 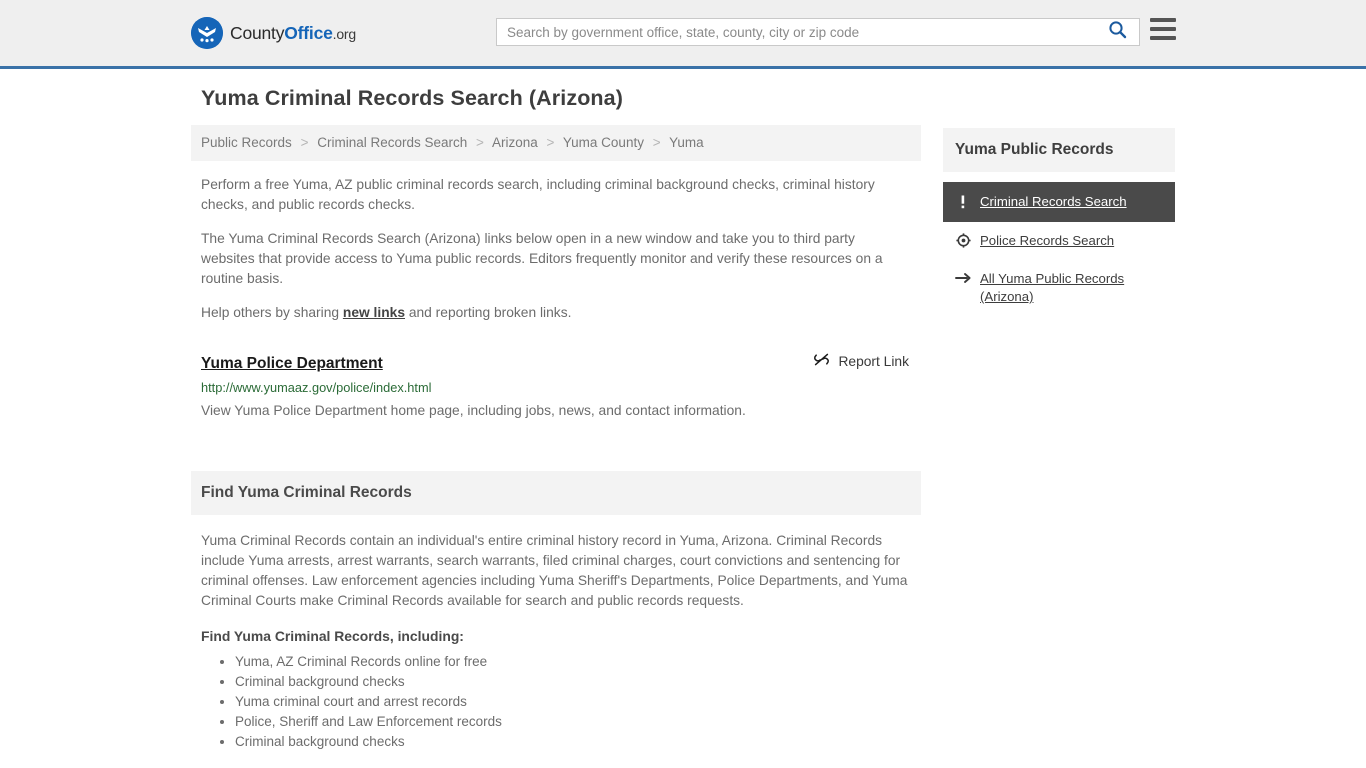 I want to click on crosshair-target-icon, so click(x=963, y=240).